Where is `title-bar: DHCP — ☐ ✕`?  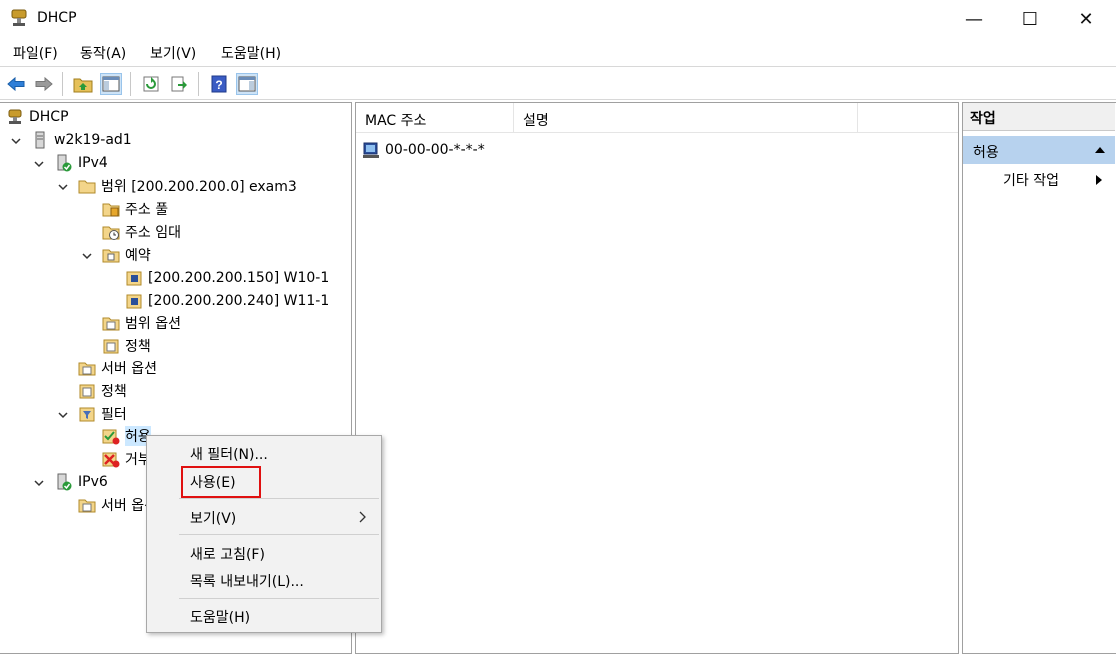
title-bar: DHCP — ☐ ✕ is located at coordinates (558, 19).